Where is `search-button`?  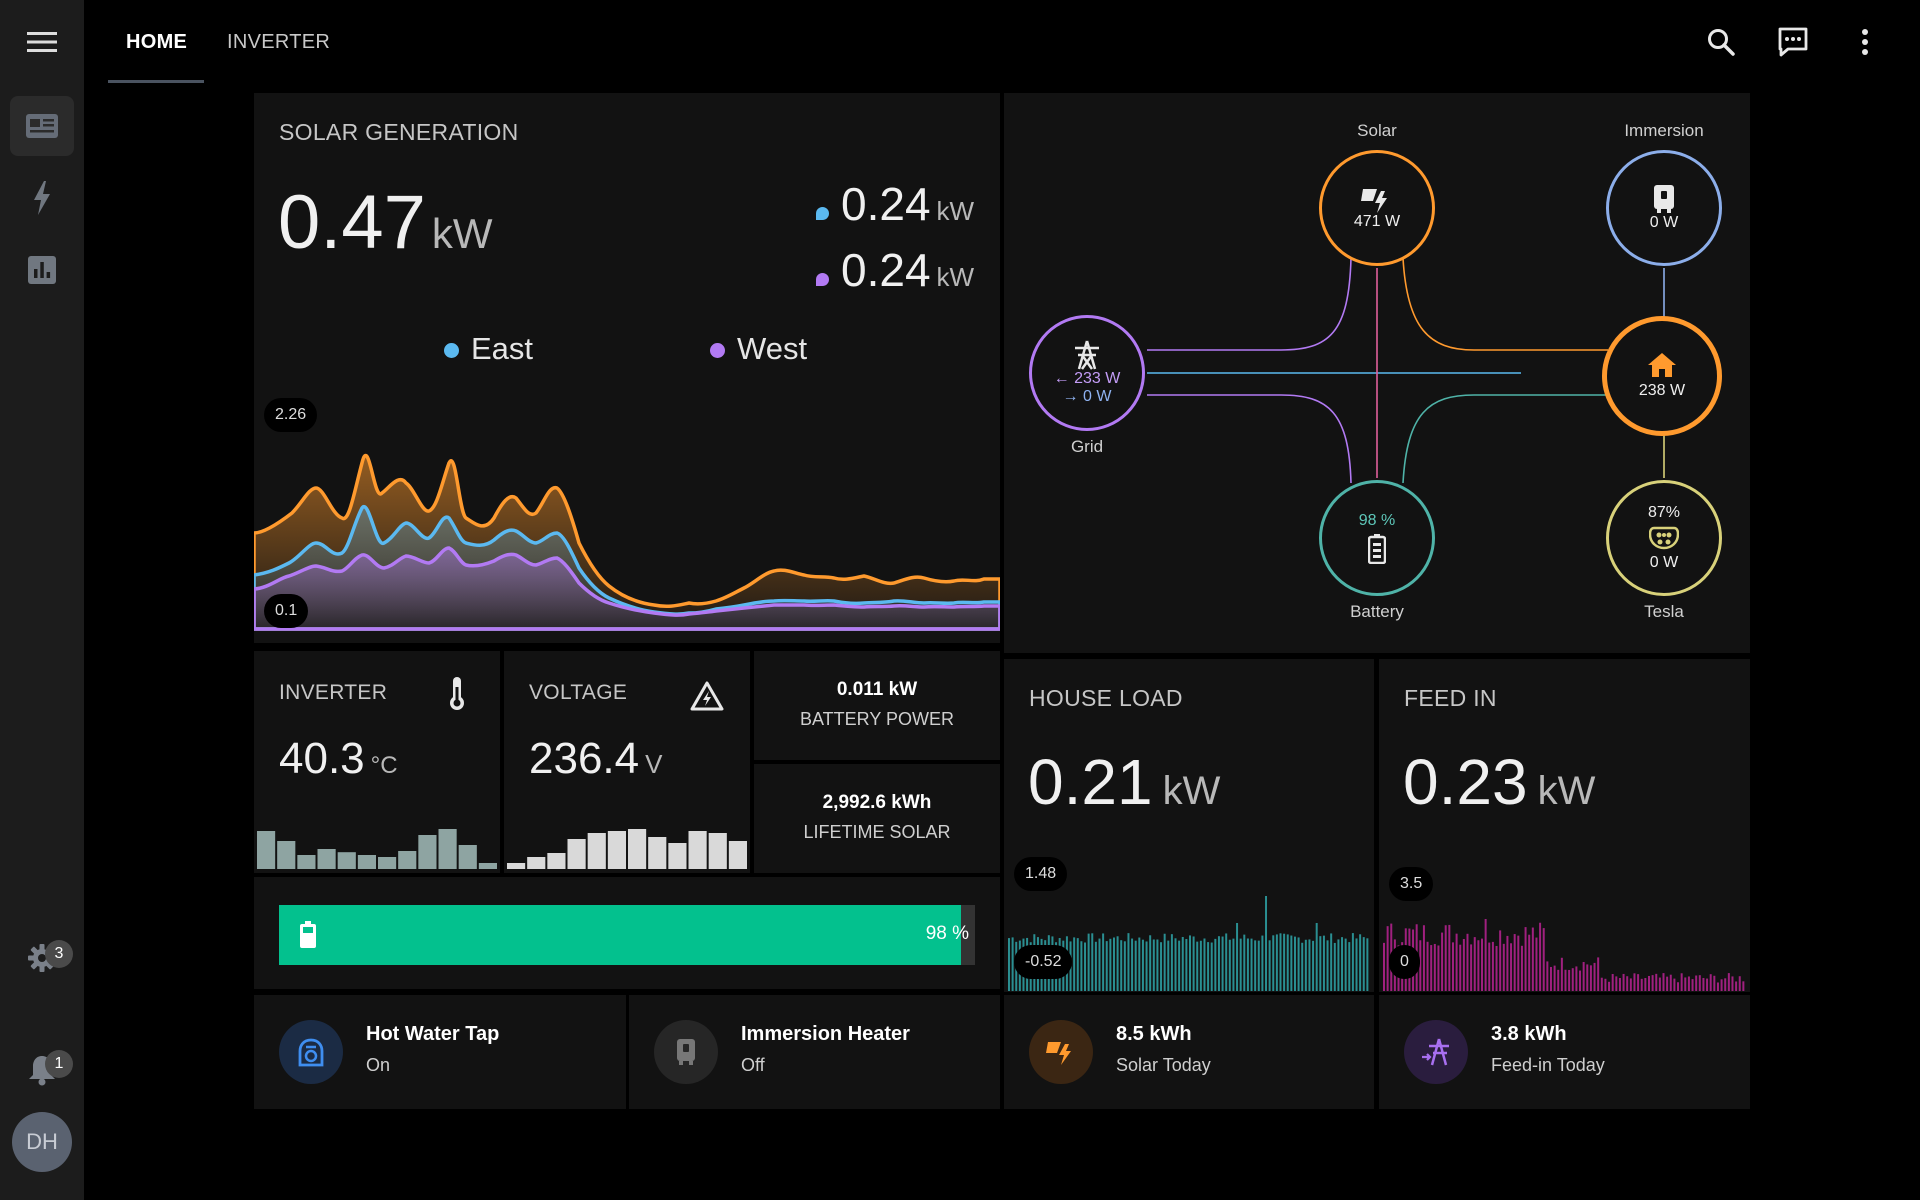
search-button is located at coordinates (1721, 42).